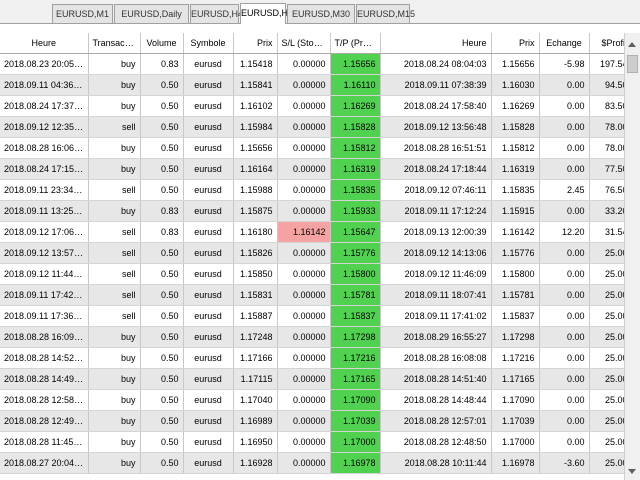  I want to click on cell-time-open: 2018.09.11 23:34:02, so click(44, 190).